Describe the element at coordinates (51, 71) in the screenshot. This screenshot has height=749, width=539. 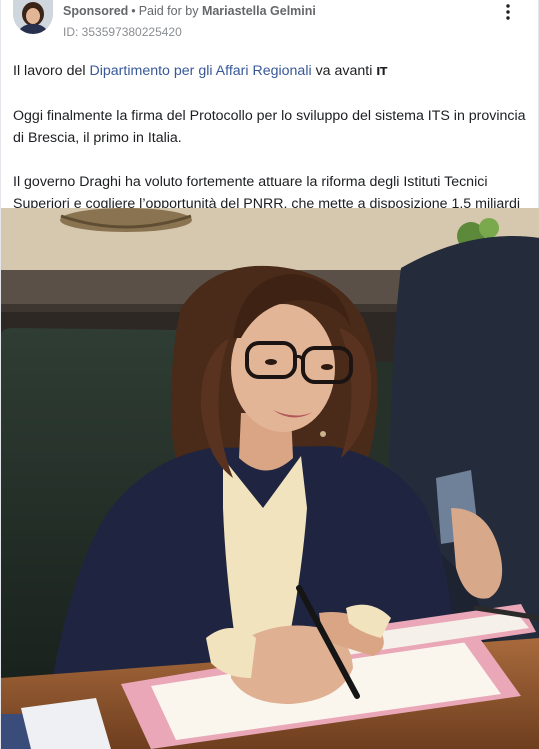
I see `p1-prefix: Il lavoro del` at that location.